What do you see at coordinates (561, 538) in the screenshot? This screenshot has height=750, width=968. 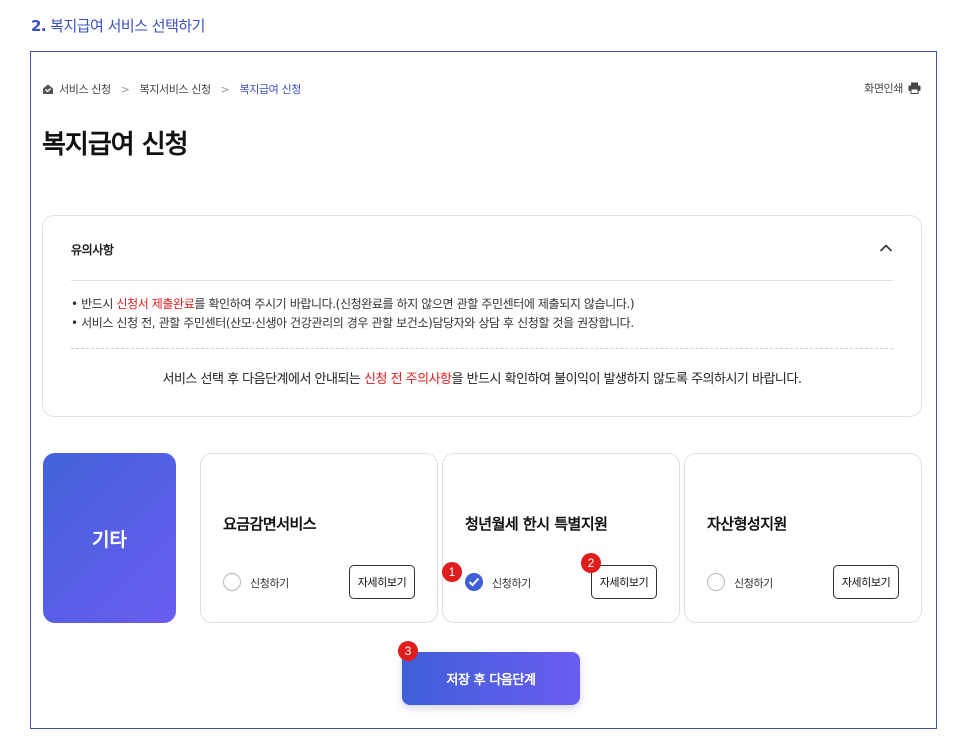 I see `service-card-youth-rent: 청년월세 한시 특별지원 신청하기 자세히보기` at bounding box center [561, 538].